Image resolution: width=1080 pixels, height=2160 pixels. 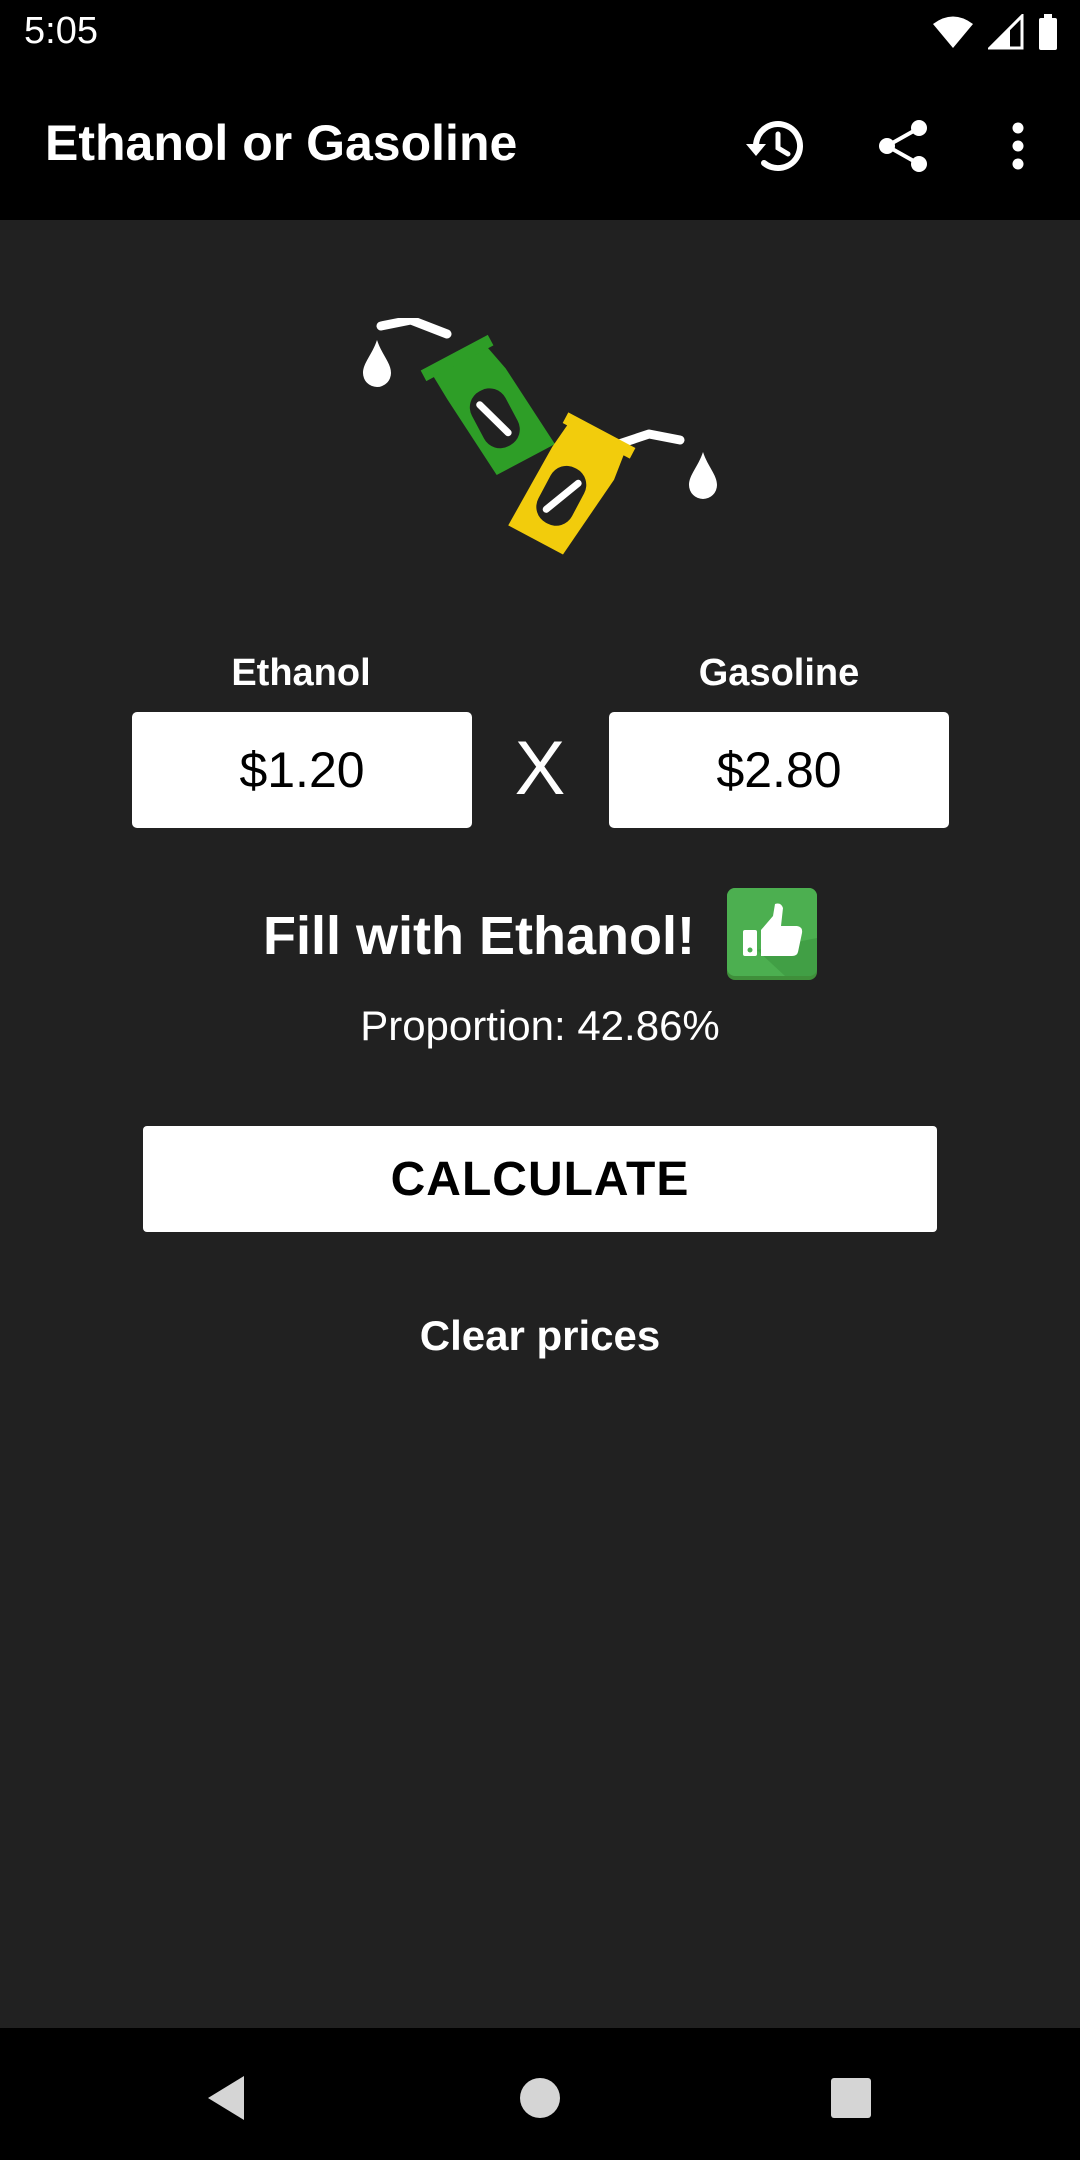 What do you see at coordinates (540, 33) in the screenshot?
I see `status-bar: 5:05` at bounding box center [540, 33].